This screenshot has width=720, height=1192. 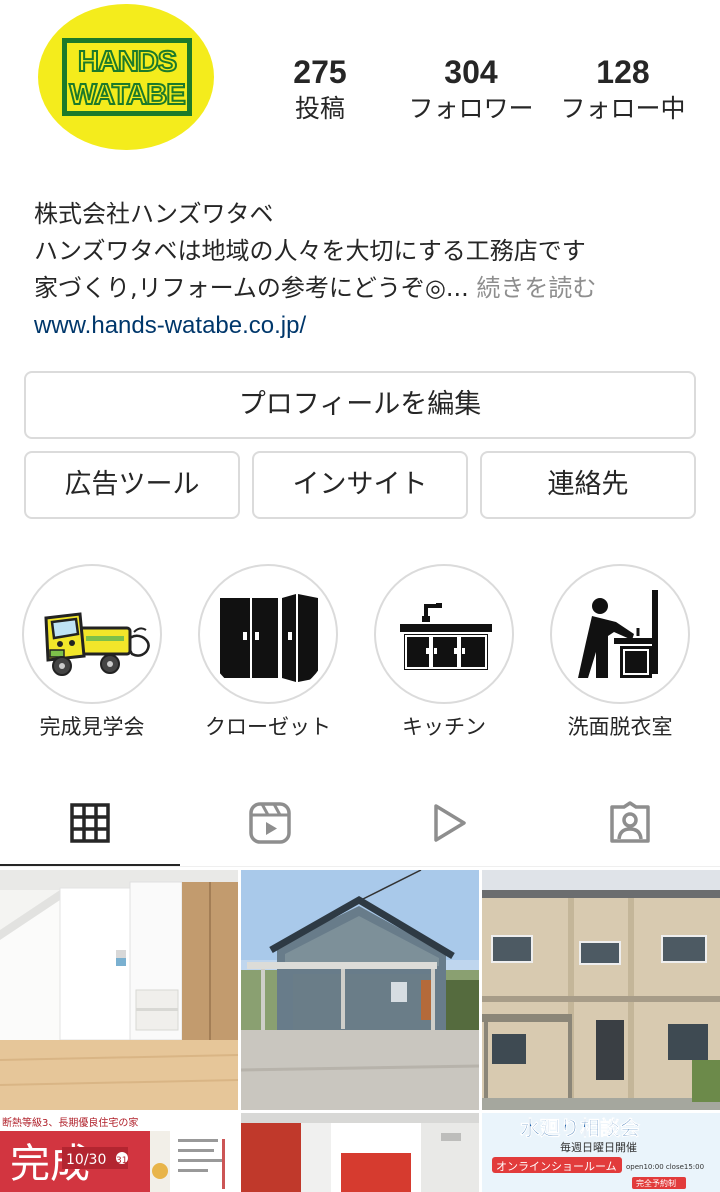 I want to click on tab-tagged, so click(x=630, y=823).